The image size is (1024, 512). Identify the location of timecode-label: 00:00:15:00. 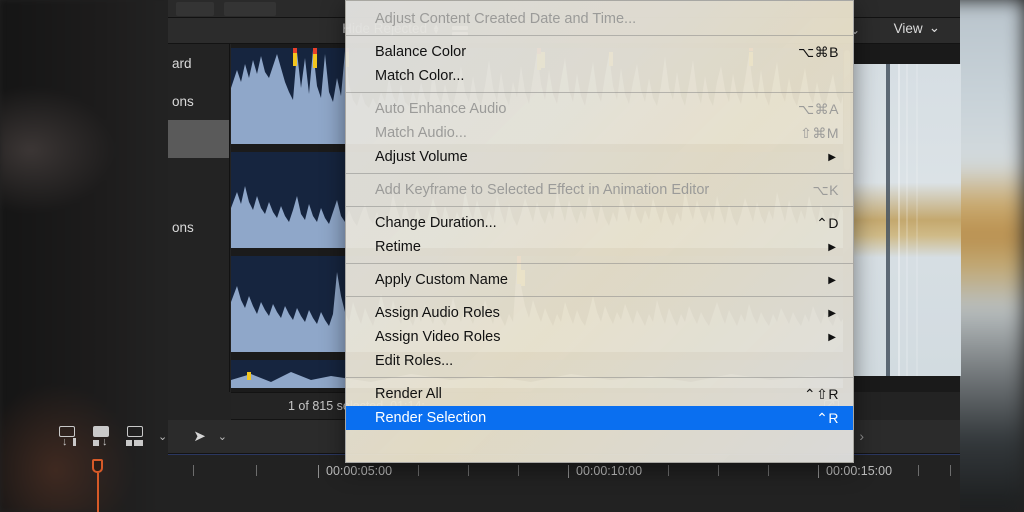
(859, 471).